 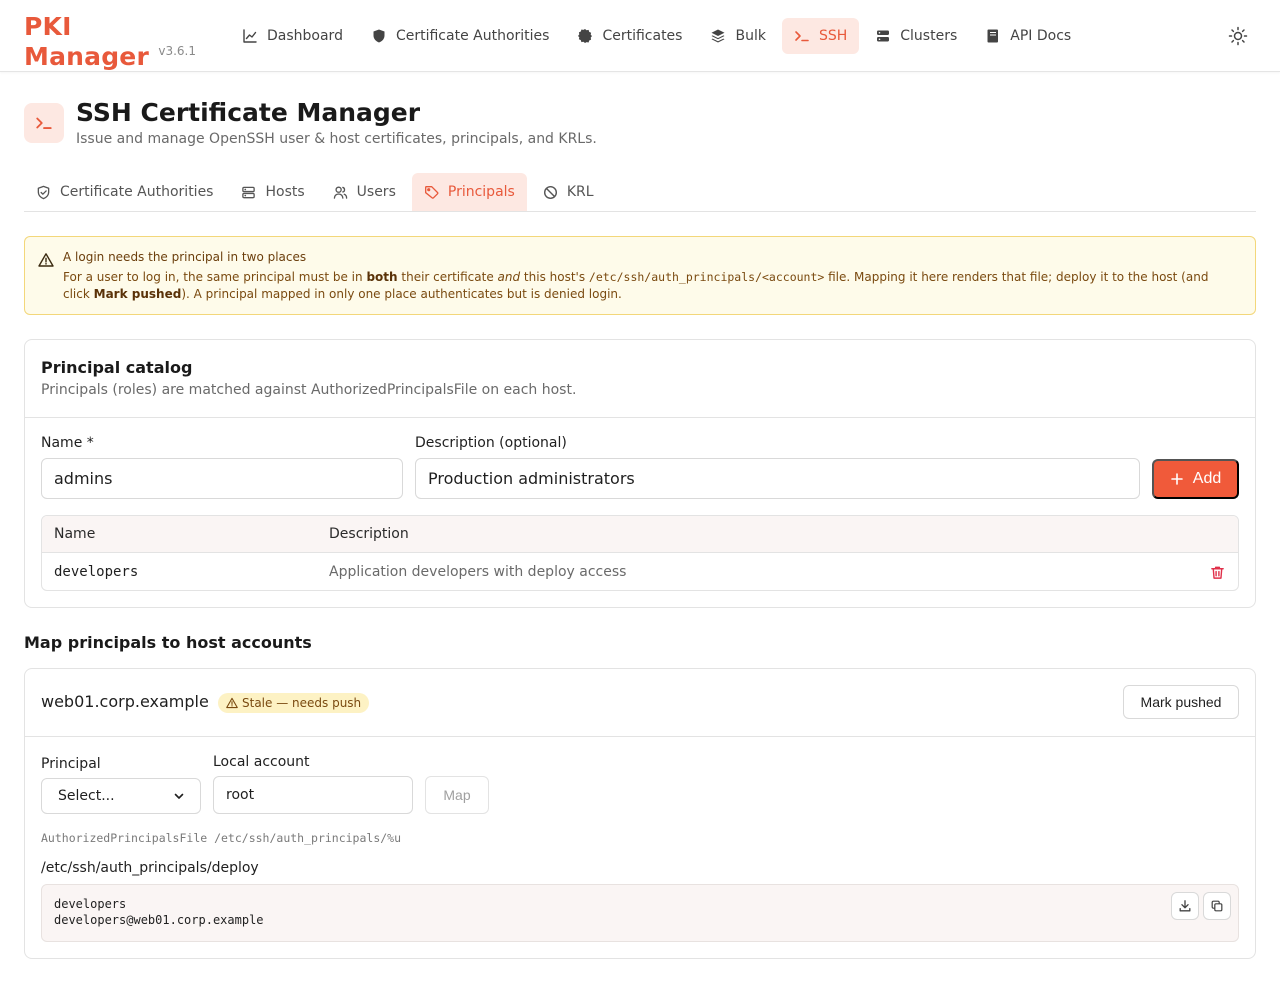 What do you see at coordinates (240, 795) in the screenshot?
I see `input-value: root` at bounding box center [240, 795].